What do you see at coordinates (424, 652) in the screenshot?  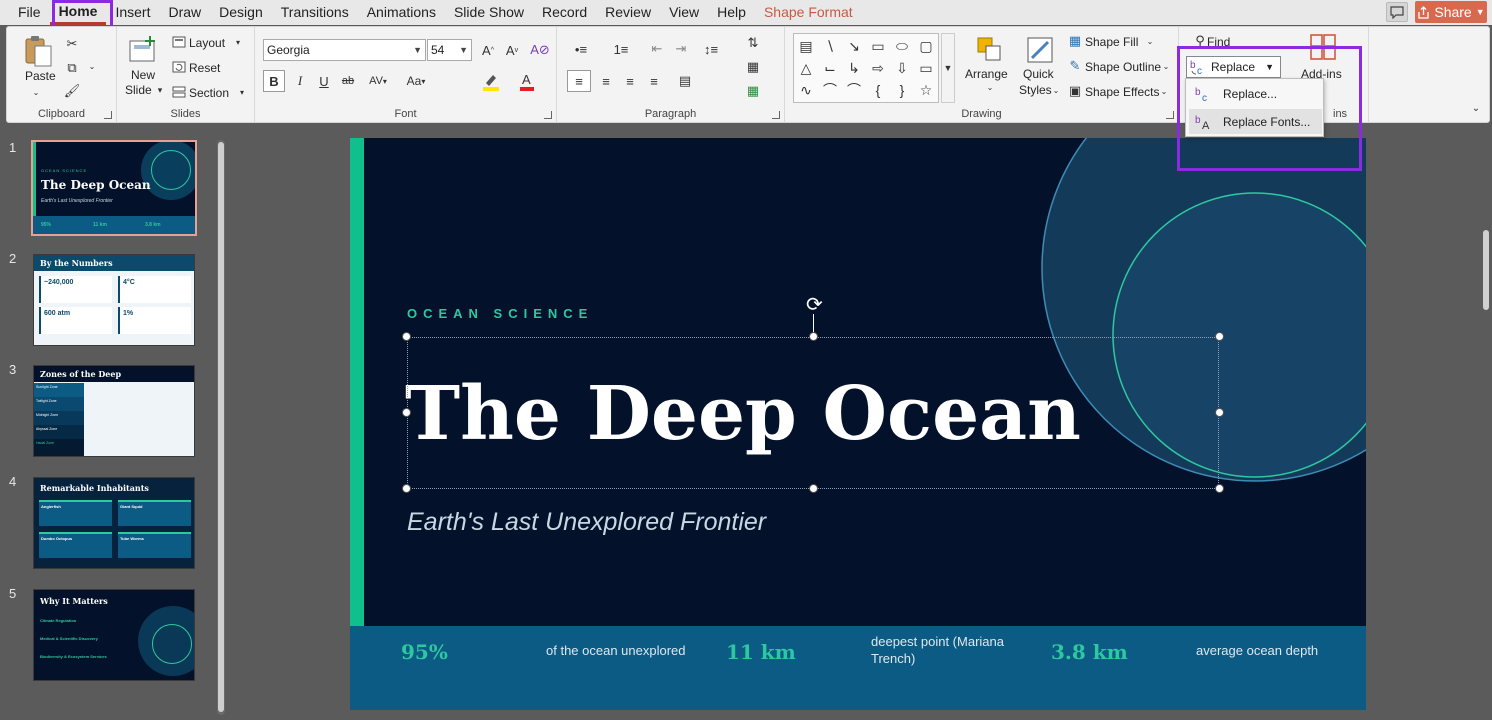 I see `stat-value: 95%` at bounding box center [424, 652].